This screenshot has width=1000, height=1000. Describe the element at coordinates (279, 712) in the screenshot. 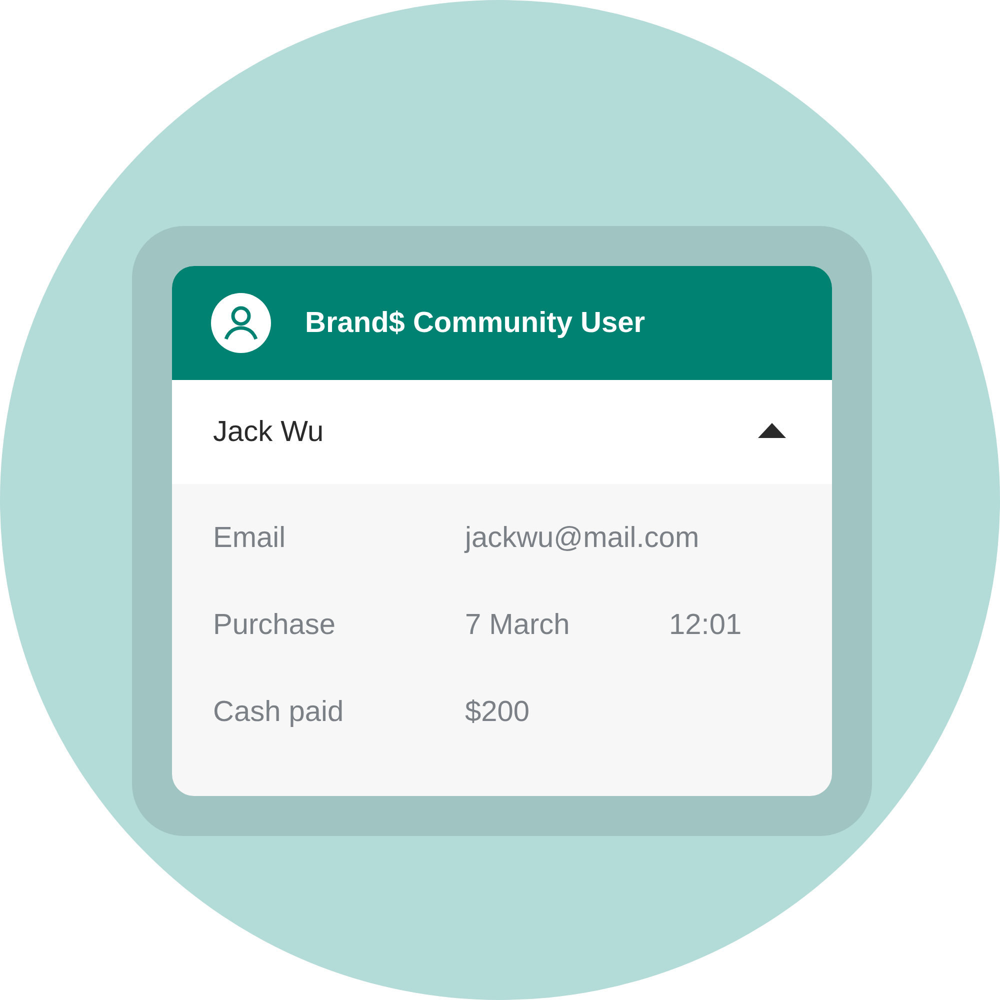

I see `detail-label: Cash paid` at that location.